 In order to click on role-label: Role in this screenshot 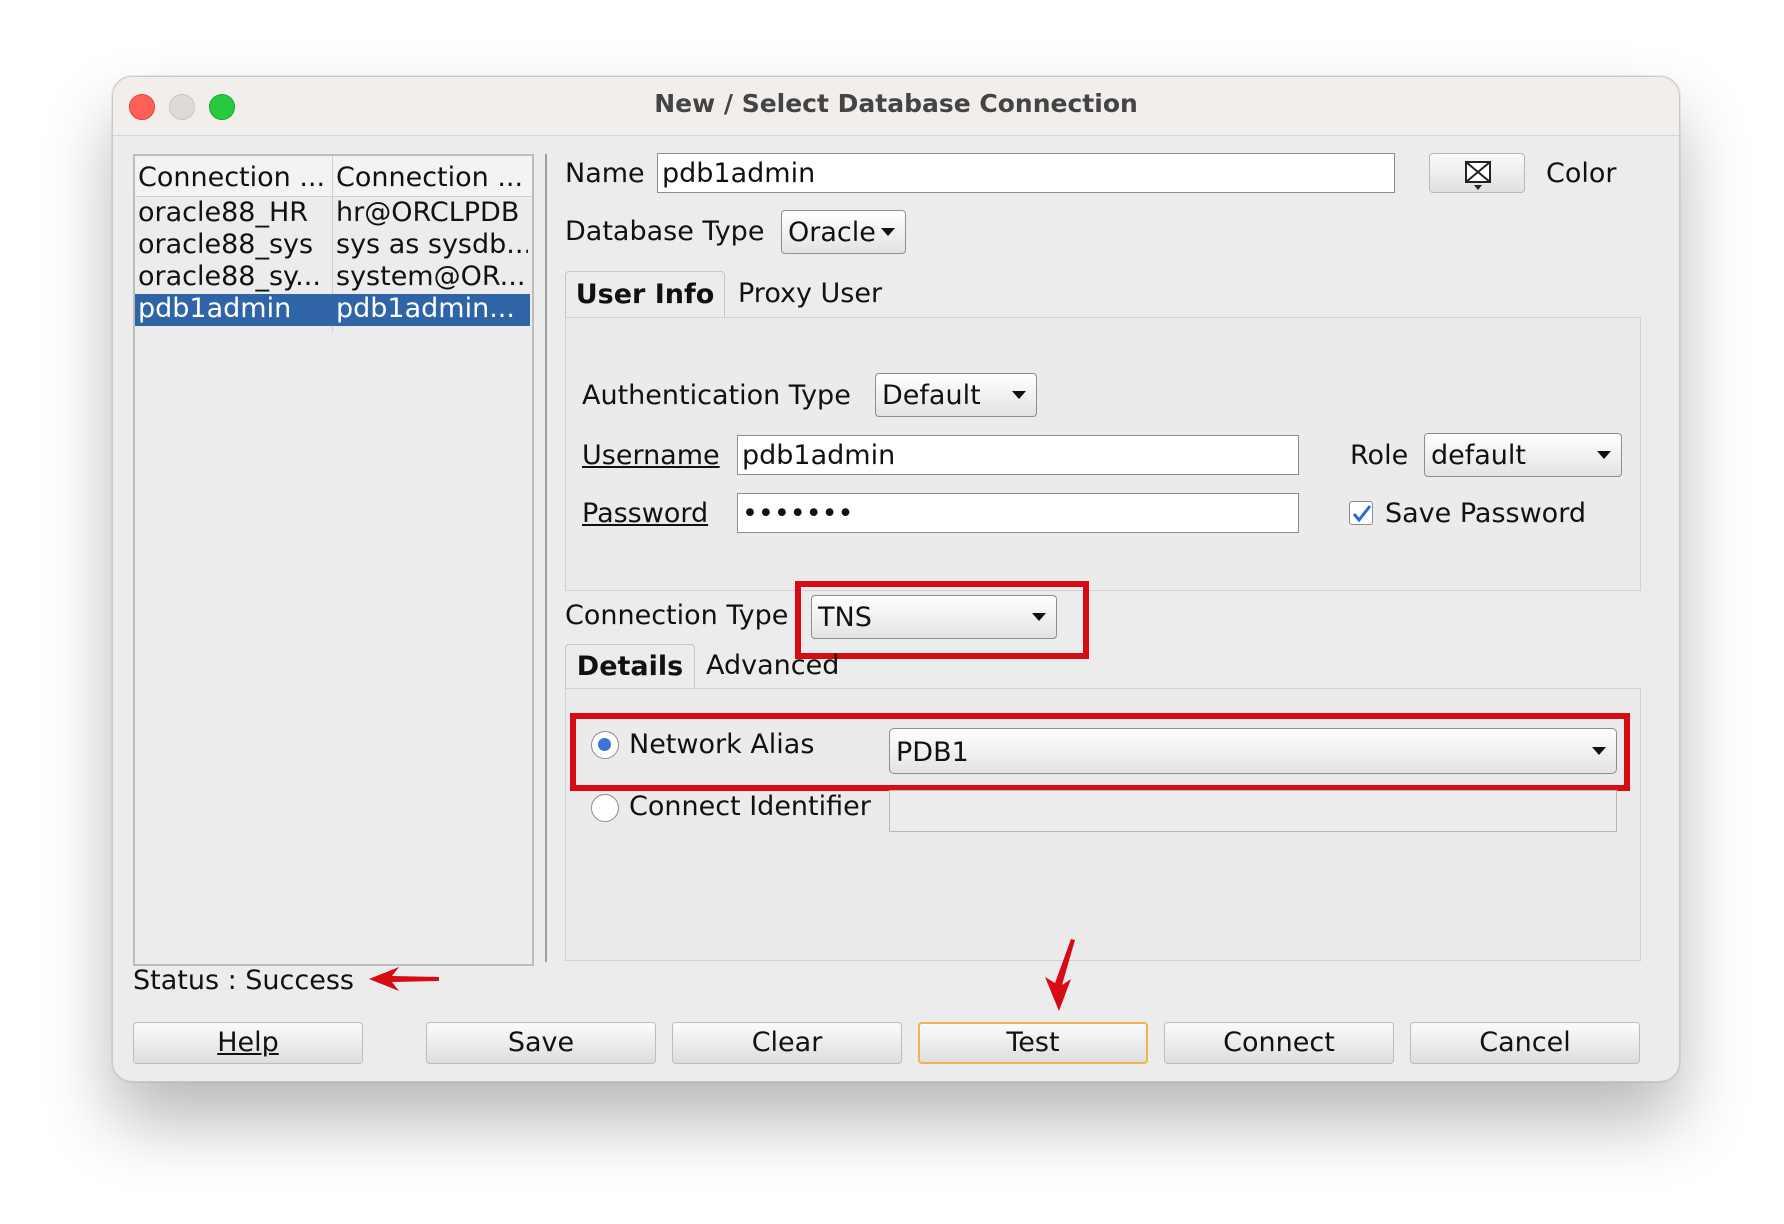, I will do `click(1379, 455)`.